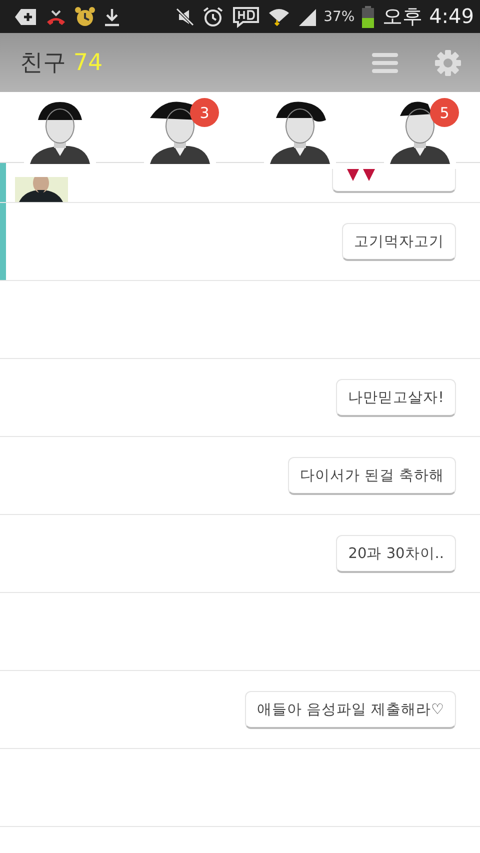 This screenshot has height=853, width=480. Describe the element at coordinates (213, 17) in the screenshot. I see `alarm-icon` at that location.